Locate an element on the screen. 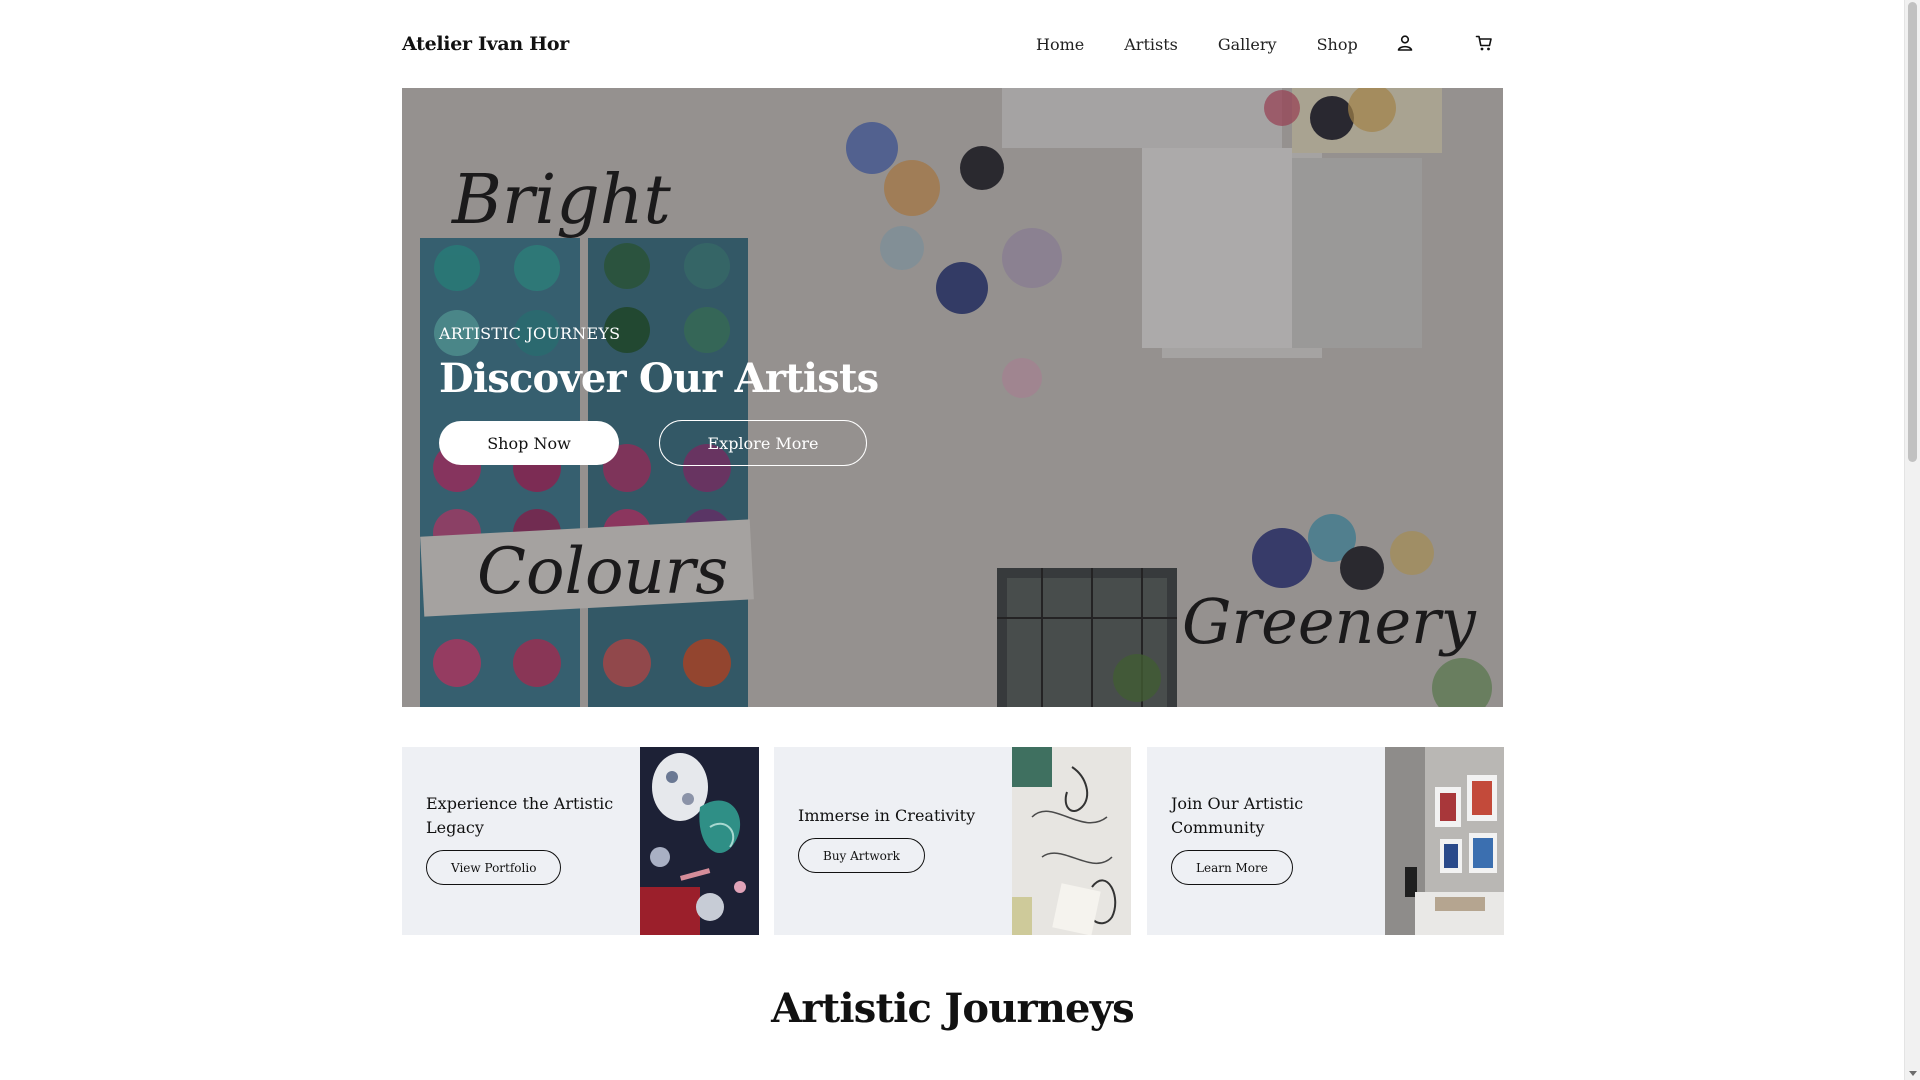  section-title: Artistic Journeys is located at coordinates (953, 1008).